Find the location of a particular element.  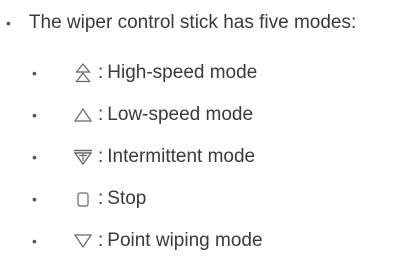

list-item-point-wiping: • : Point wiping mode is located at coordinates (146, 241).